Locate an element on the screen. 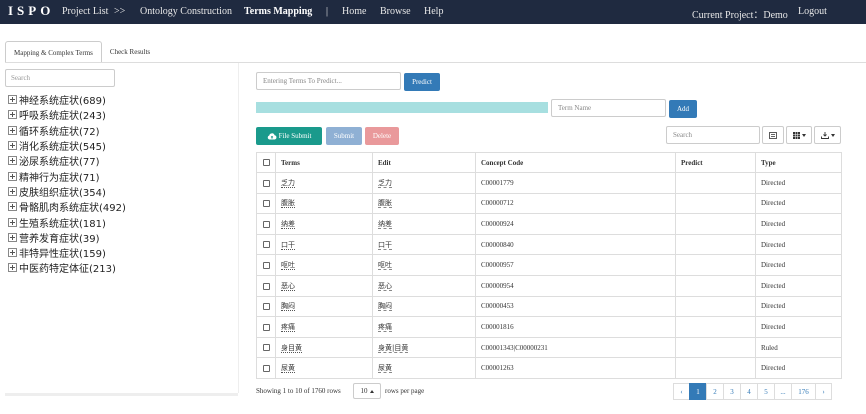  page-prev-button: ‹ is located at coordinates (681, 391).